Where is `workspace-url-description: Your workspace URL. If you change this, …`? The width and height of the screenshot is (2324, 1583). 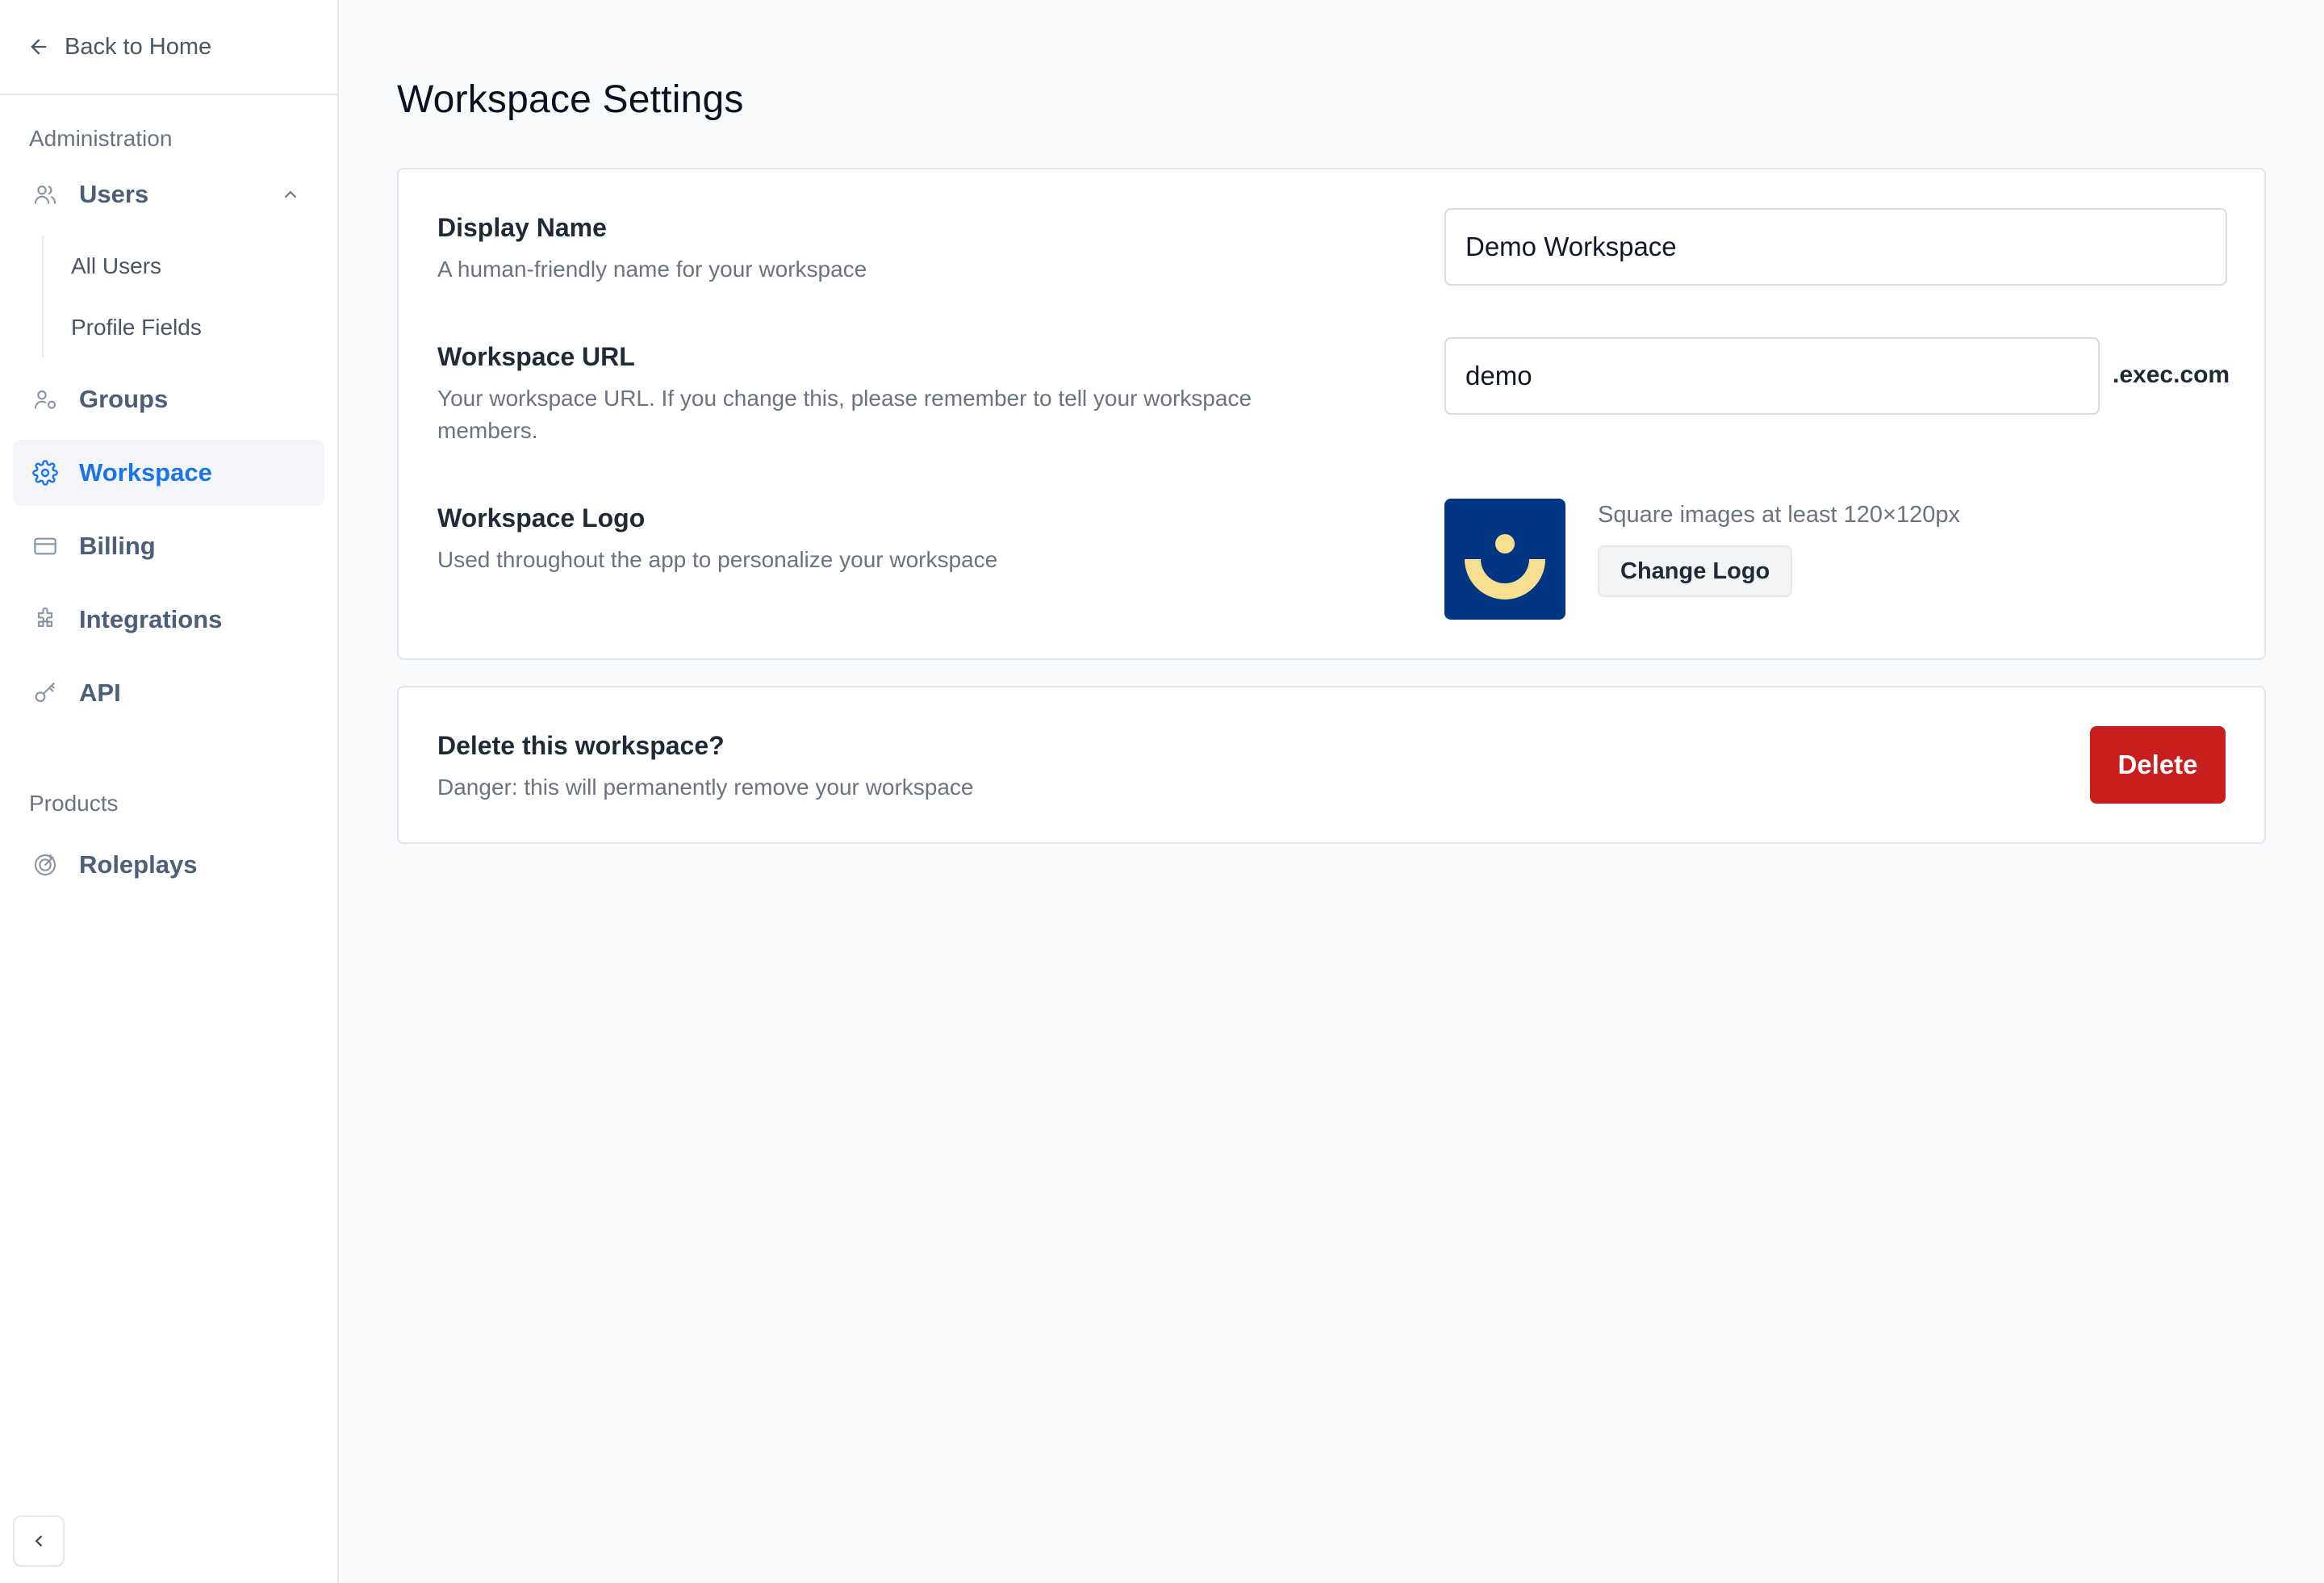 workspace-url-description: Your workspace URL. If you change this, … is located at coordinates (844, 414).